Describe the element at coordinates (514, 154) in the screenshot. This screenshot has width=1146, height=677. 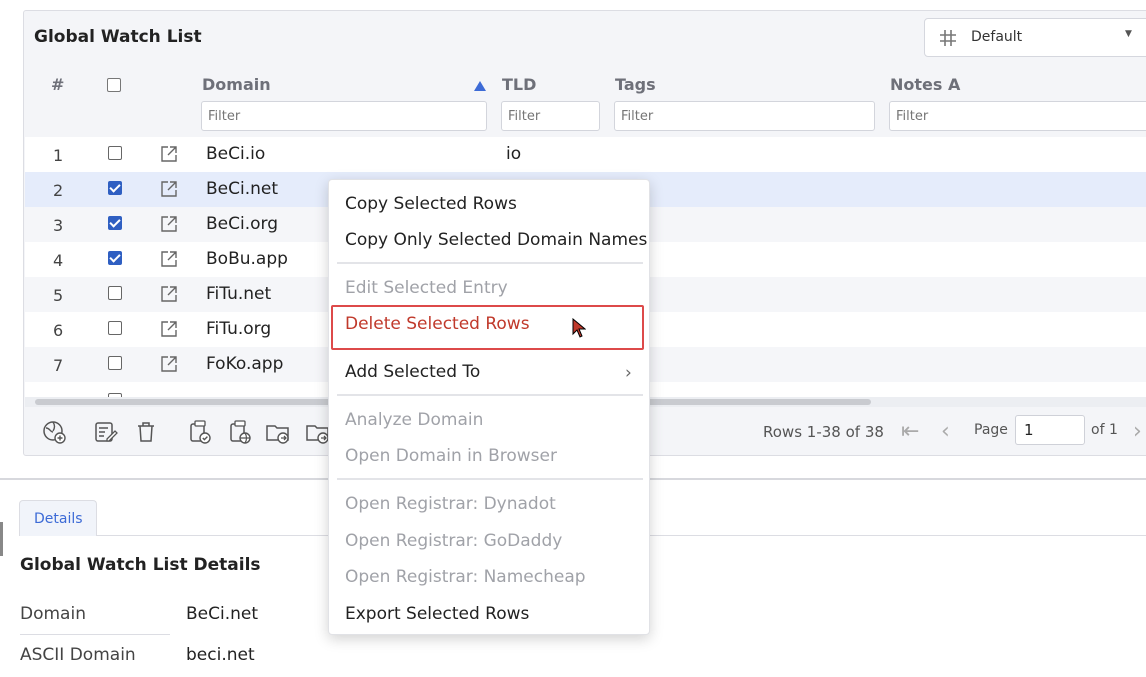
I see `row-tld: io` at that location.